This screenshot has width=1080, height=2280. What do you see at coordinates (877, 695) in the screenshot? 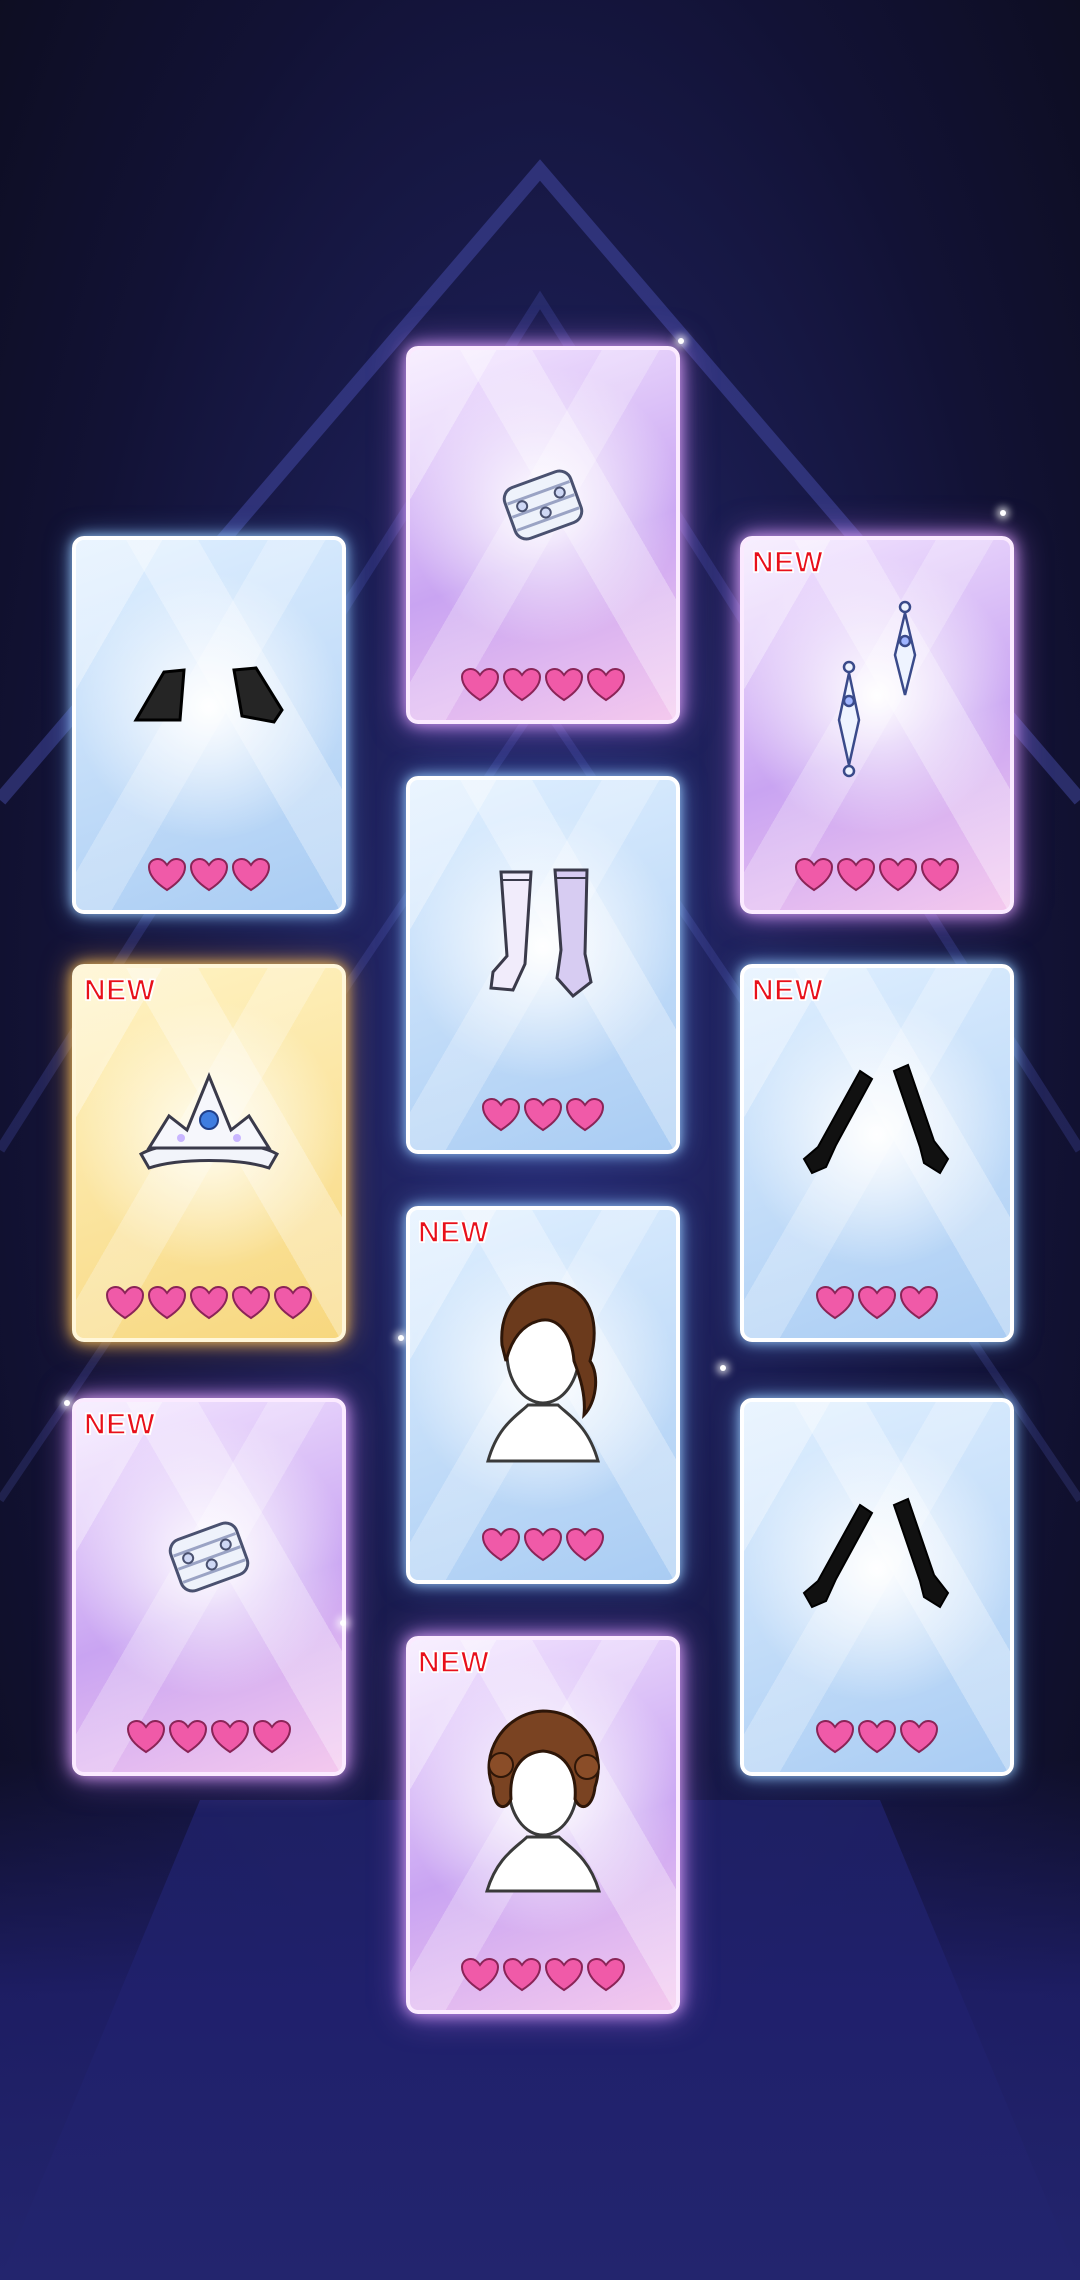
I see `earrings-icon` at bounding box center [877, 695].